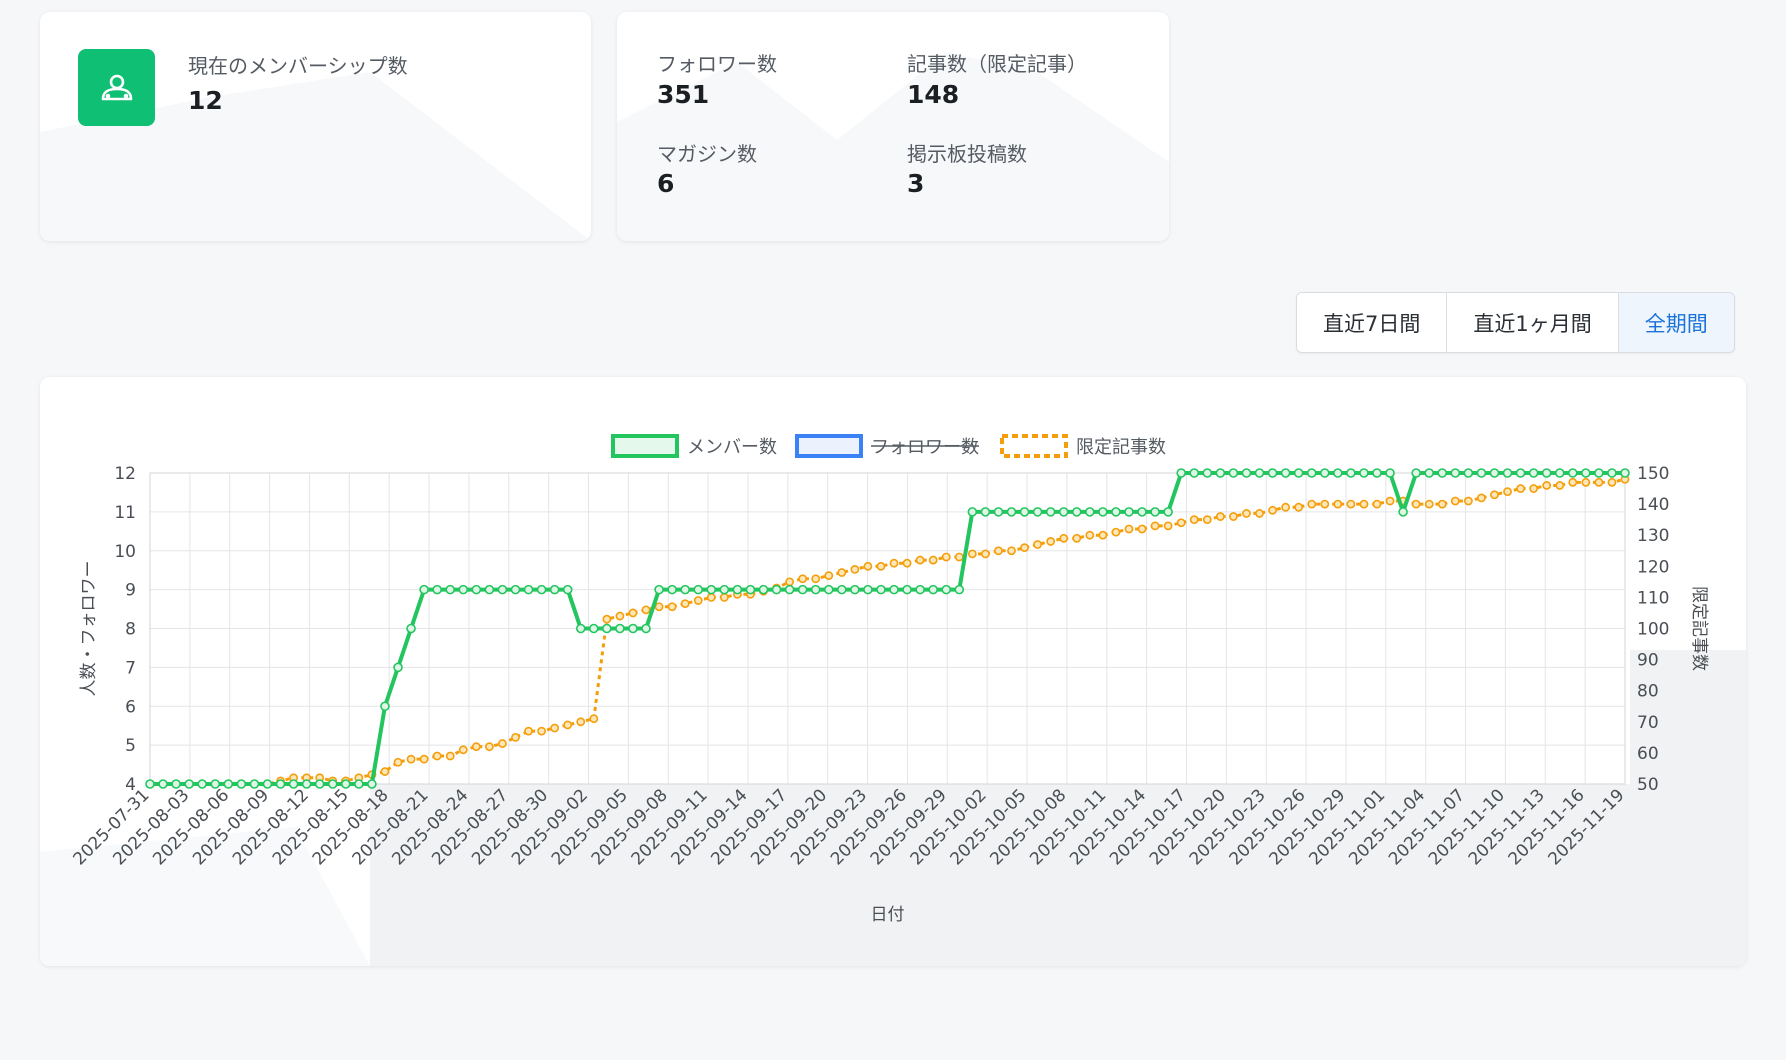 The width and height of the screenshot is (1786, 1060). What do you see at coordinates (683, 94) in the screenshot?
I see `followers-value: 351` at bounding box center [683, 94].